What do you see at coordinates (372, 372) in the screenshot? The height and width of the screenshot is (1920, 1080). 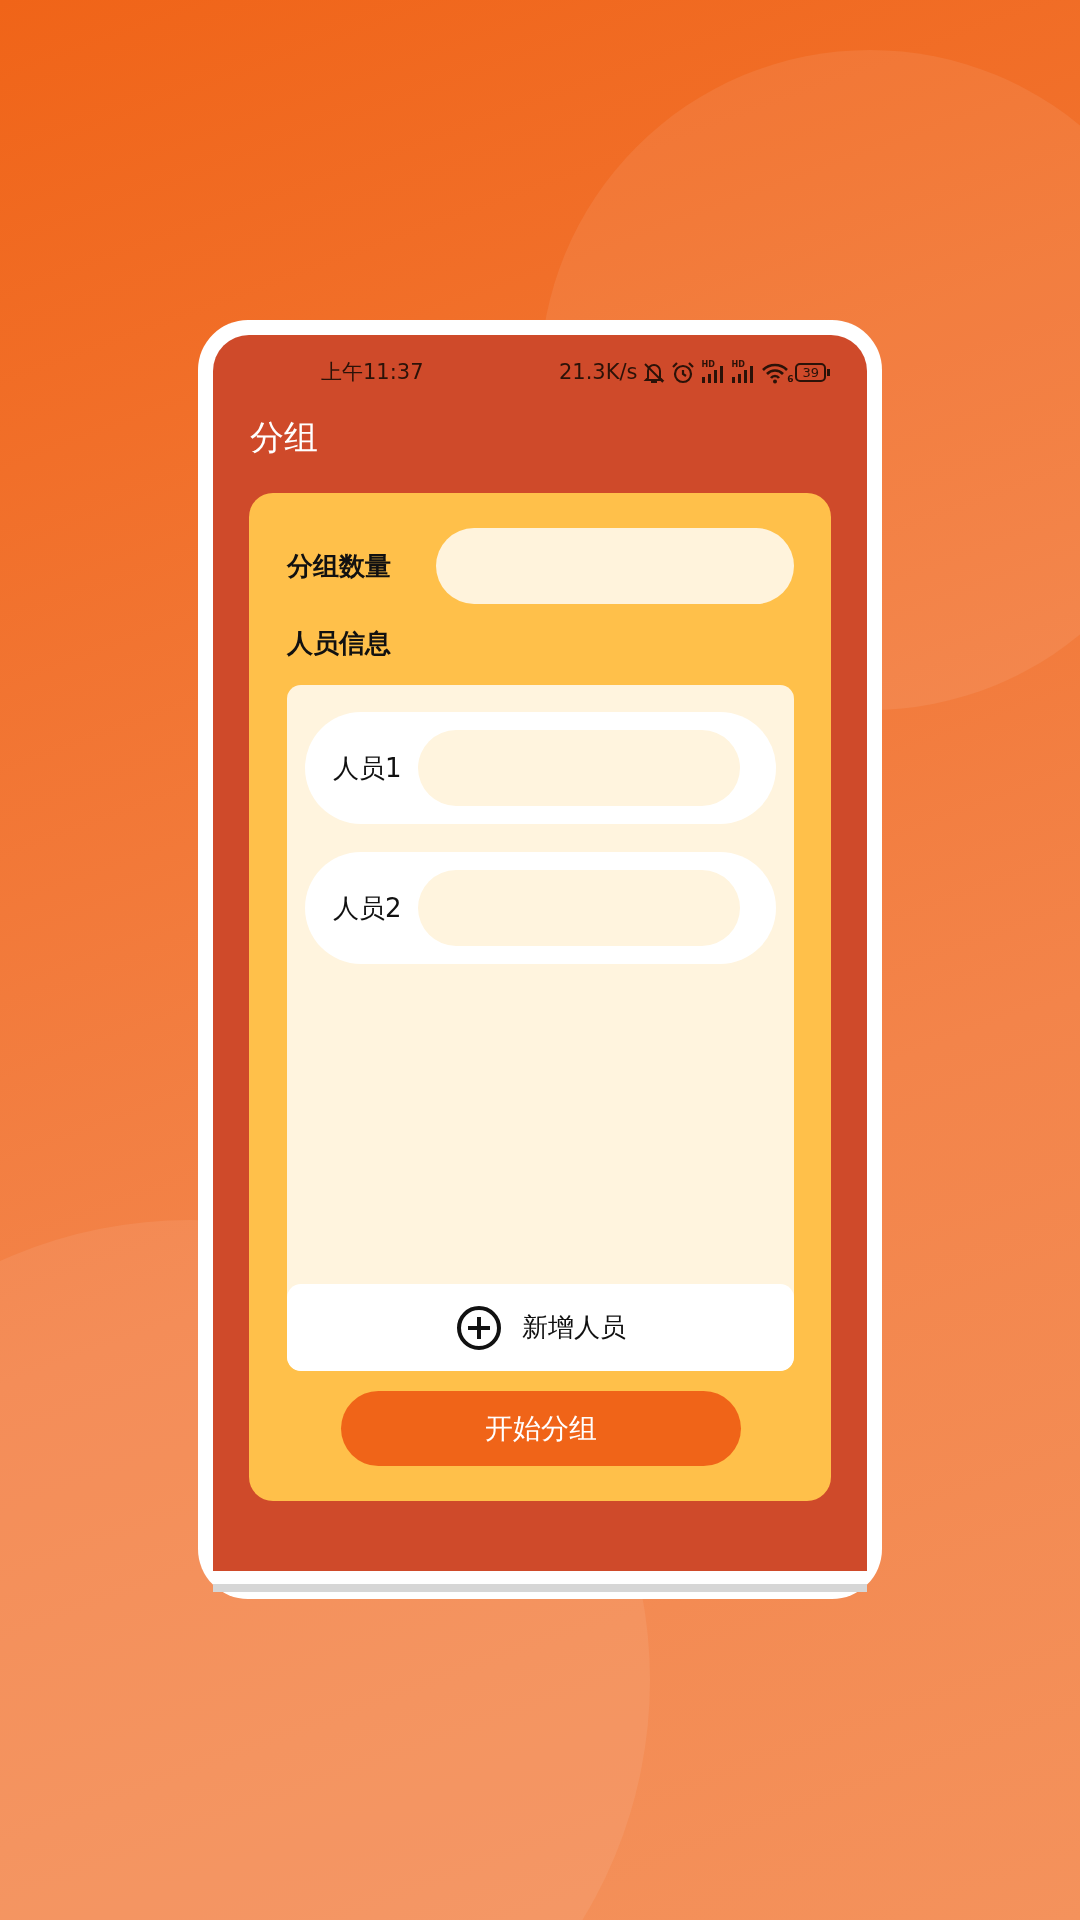 I see `status-time: 上午11:37` at bounding box center [372, 372].